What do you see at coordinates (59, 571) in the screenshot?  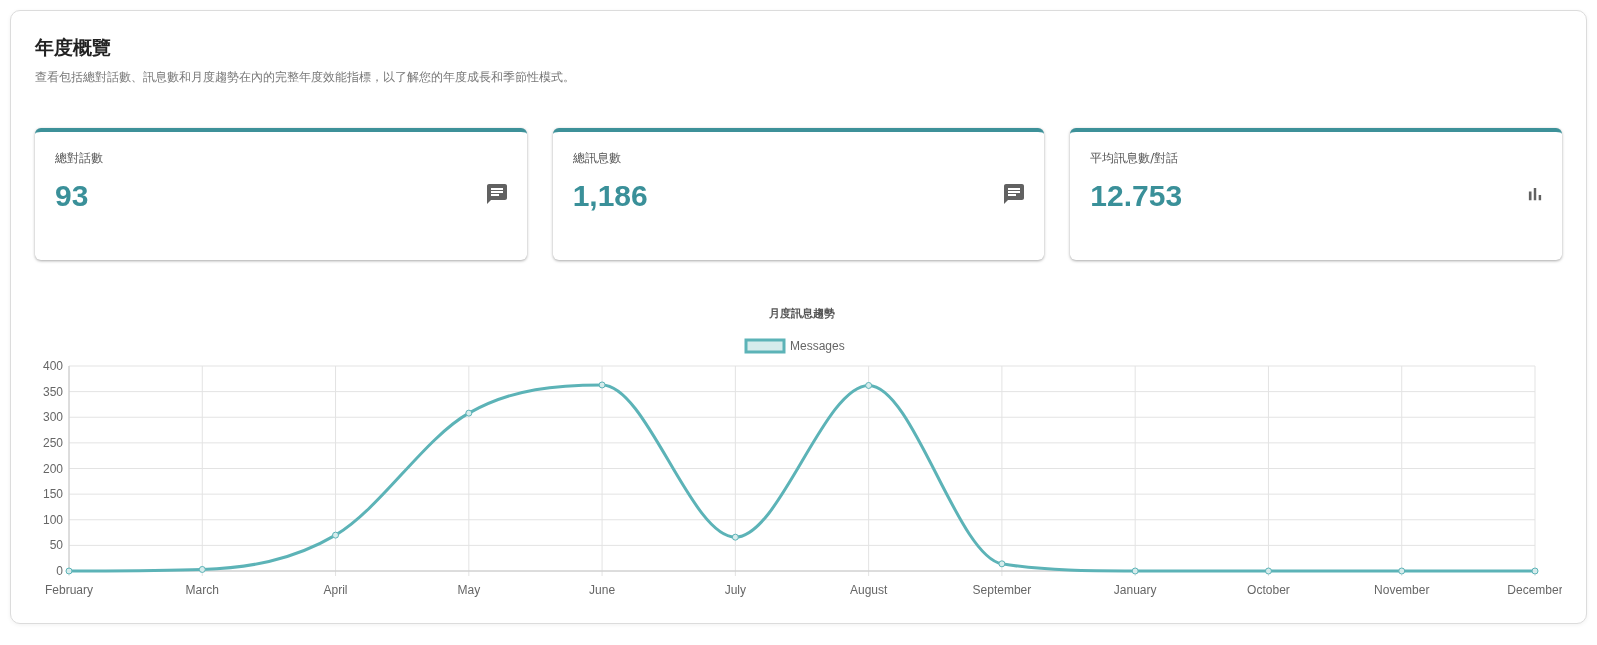 I see `y-axis-label: 0` at bounding box center [59, 571].